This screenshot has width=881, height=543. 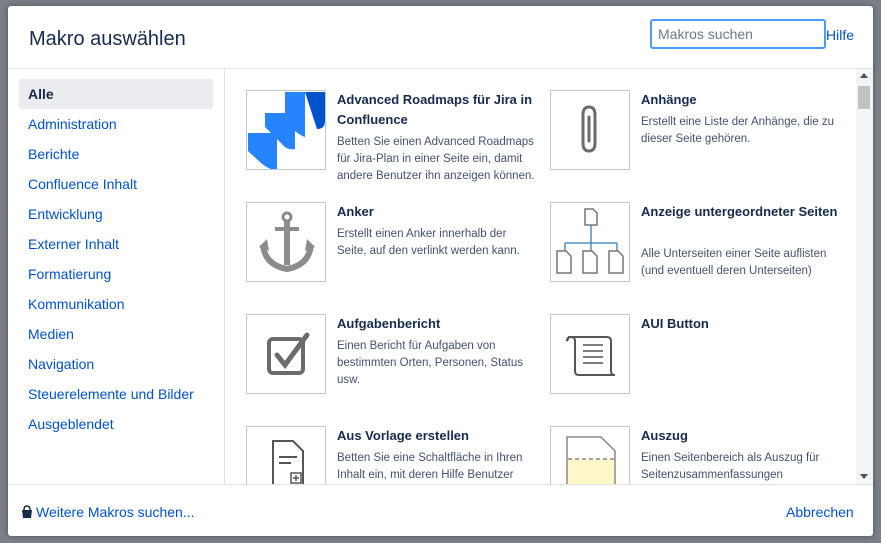 What do you see at coordinates (116, 364) in the screenshot?
I see `sidebar-item-navigation: Navigation` at bounding box center [116, 364].